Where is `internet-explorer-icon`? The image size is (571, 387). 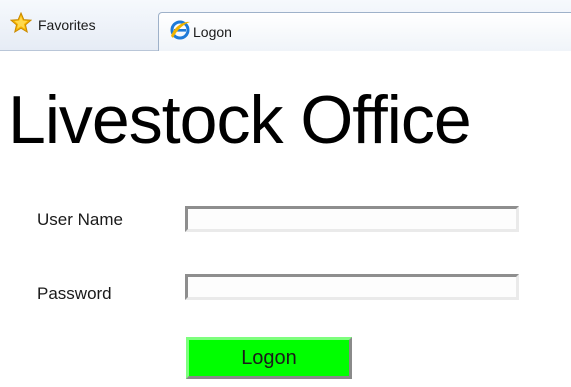
internet-explorer-icon is located at coordinates (180, 32).